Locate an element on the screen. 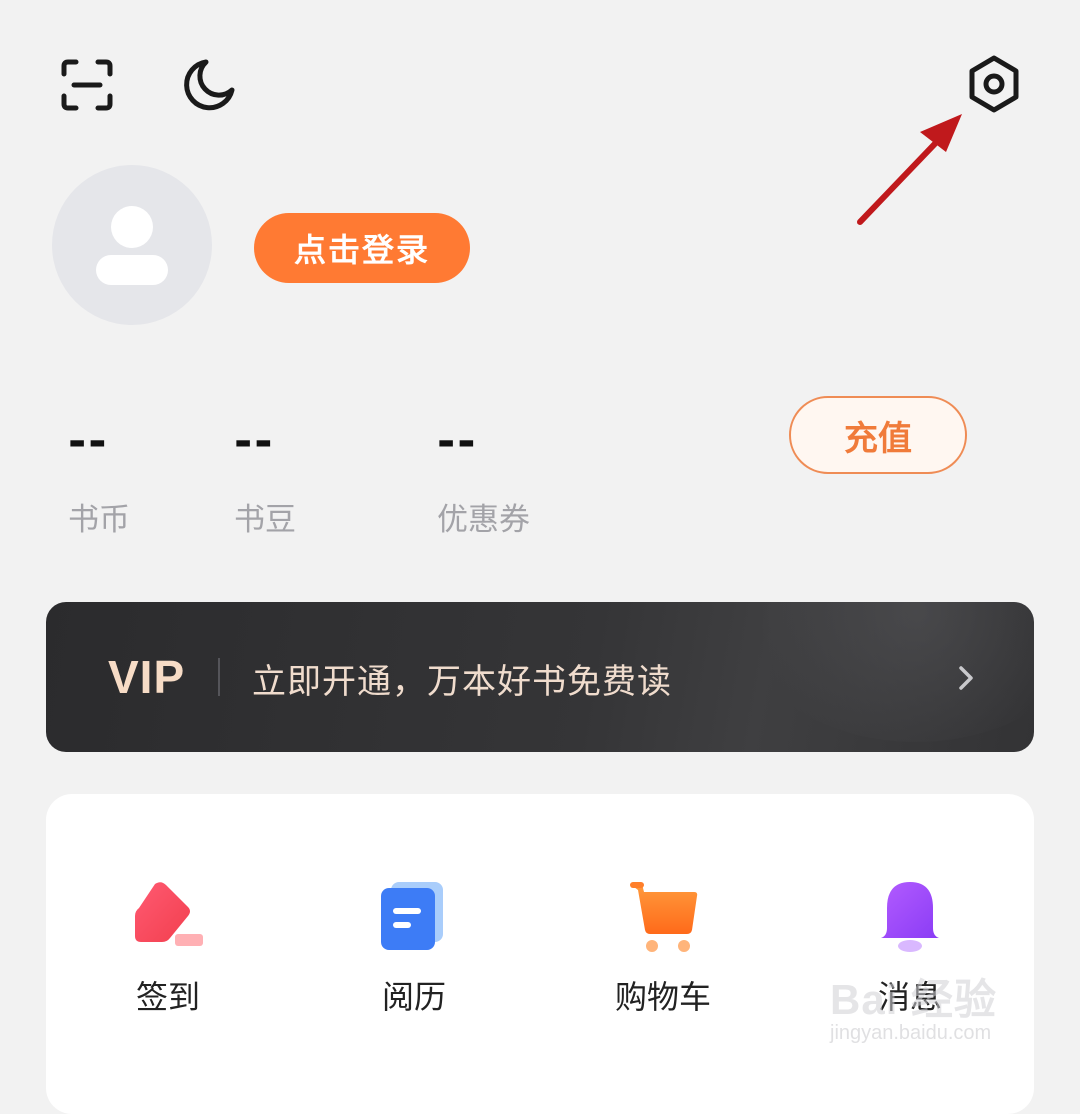  stat-beans-value: -- is located at coordinates (254, 441).